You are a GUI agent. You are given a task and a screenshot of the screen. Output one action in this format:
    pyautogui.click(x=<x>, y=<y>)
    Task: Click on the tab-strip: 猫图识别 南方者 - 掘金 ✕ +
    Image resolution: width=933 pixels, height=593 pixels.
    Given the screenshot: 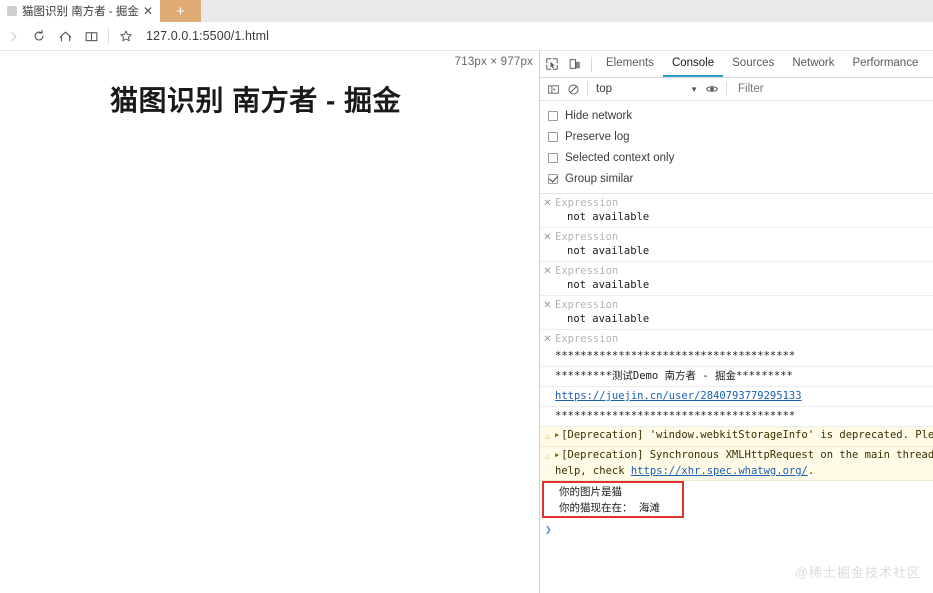 What is the action you would take?
    pyautogui.click(x=466, y=11)
    